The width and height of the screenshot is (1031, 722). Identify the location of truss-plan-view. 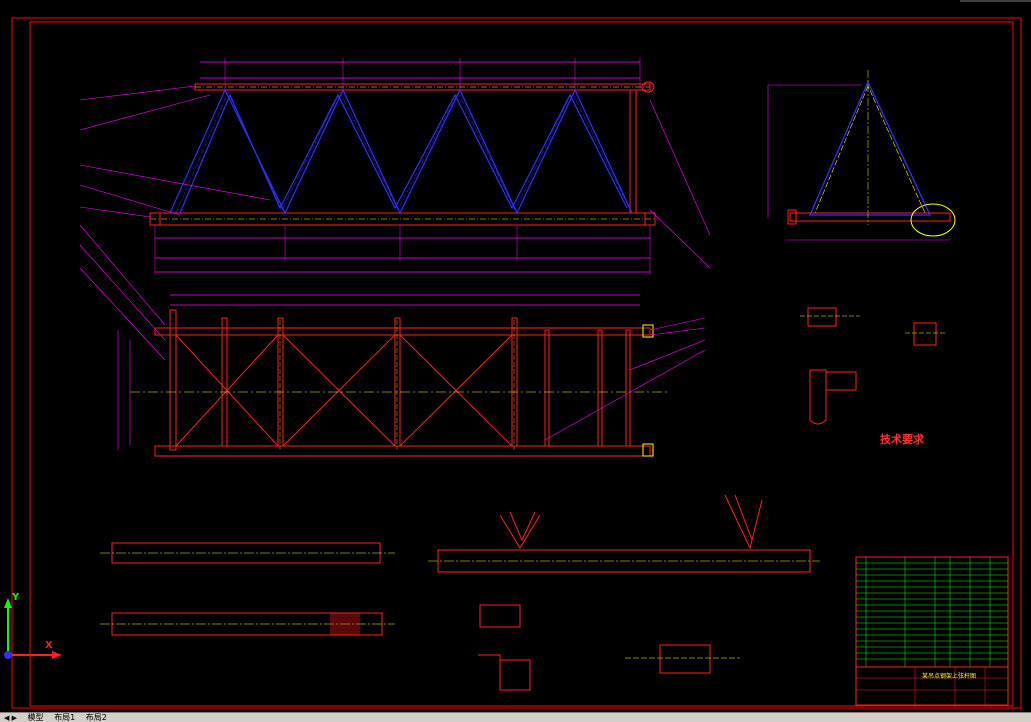
(411, 375).